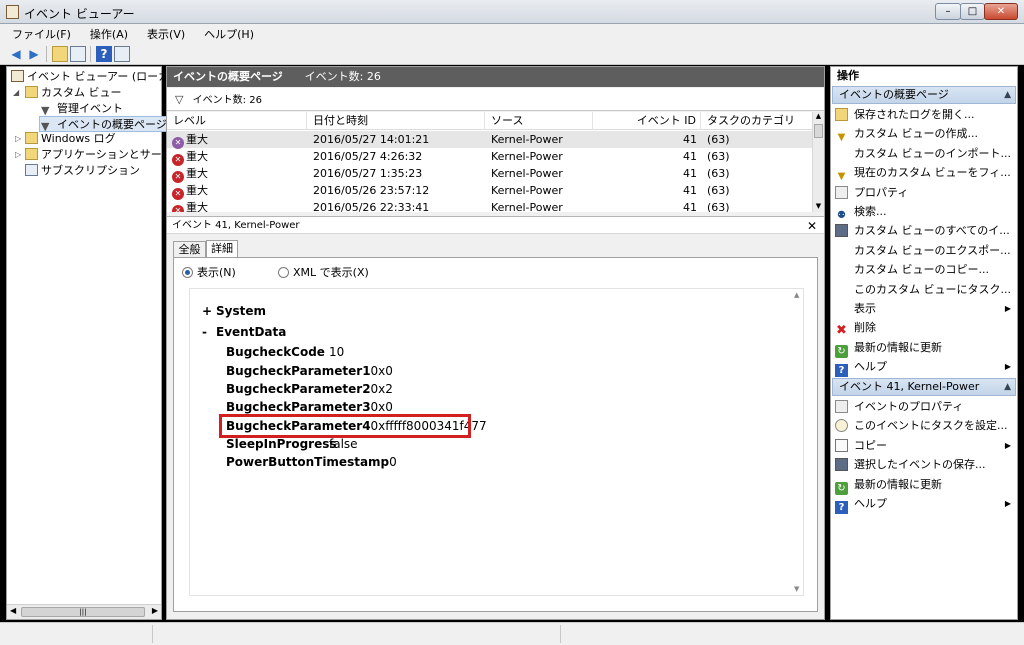  Describe the element at coordinates (226, 33) in the screenshot. I see `menu-help: ヘルプ(H)` at that location.